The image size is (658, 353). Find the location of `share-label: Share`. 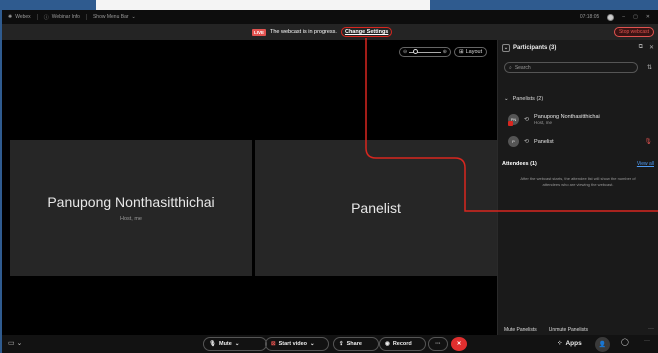

share-label: Share is located at coordinates (354, 344).